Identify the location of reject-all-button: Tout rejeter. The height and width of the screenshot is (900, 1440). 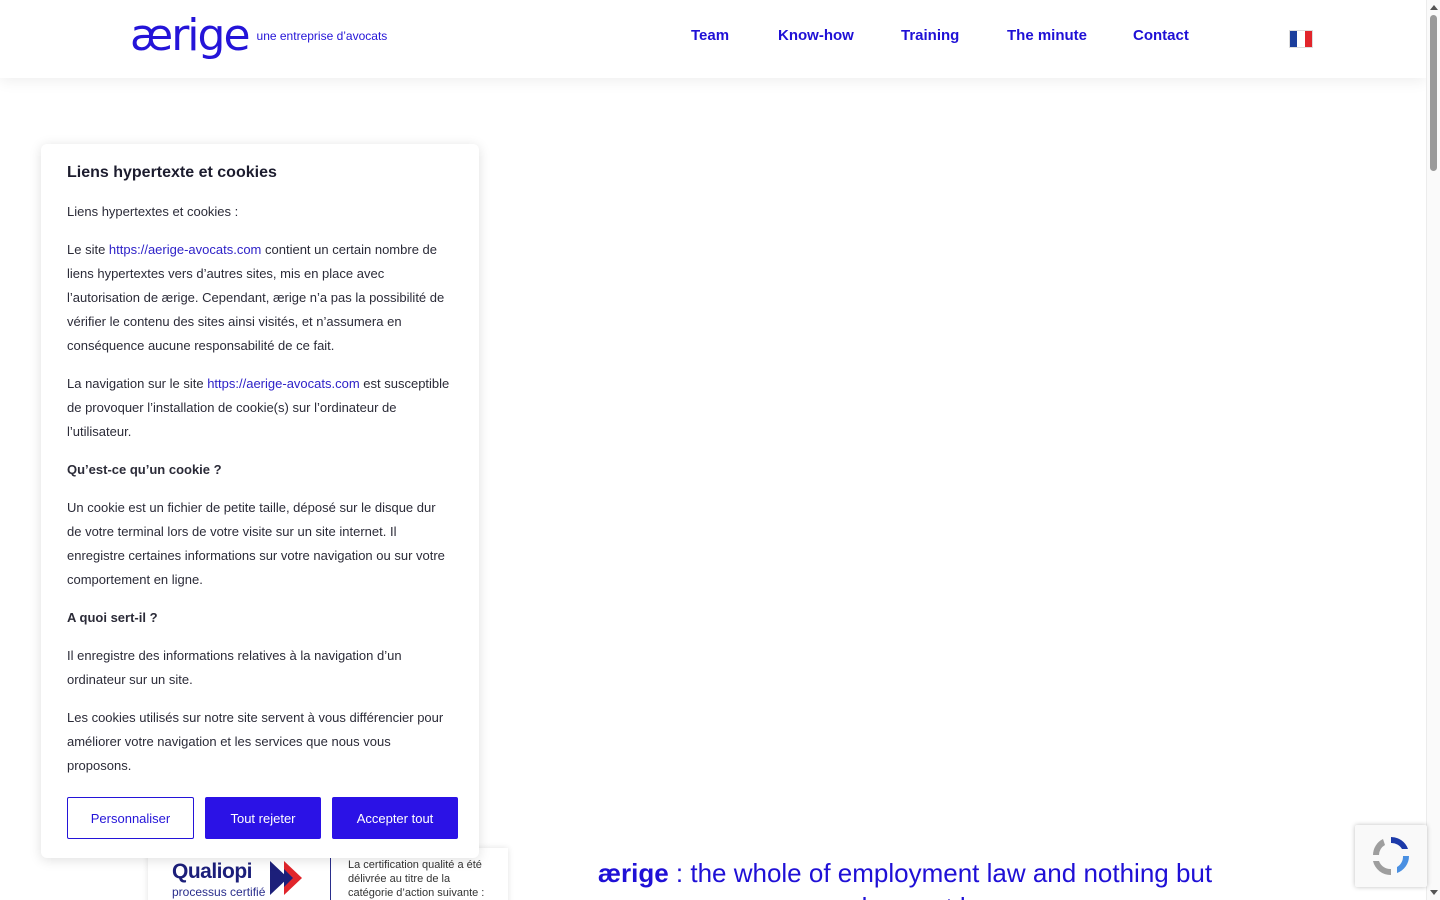
(263, 818).